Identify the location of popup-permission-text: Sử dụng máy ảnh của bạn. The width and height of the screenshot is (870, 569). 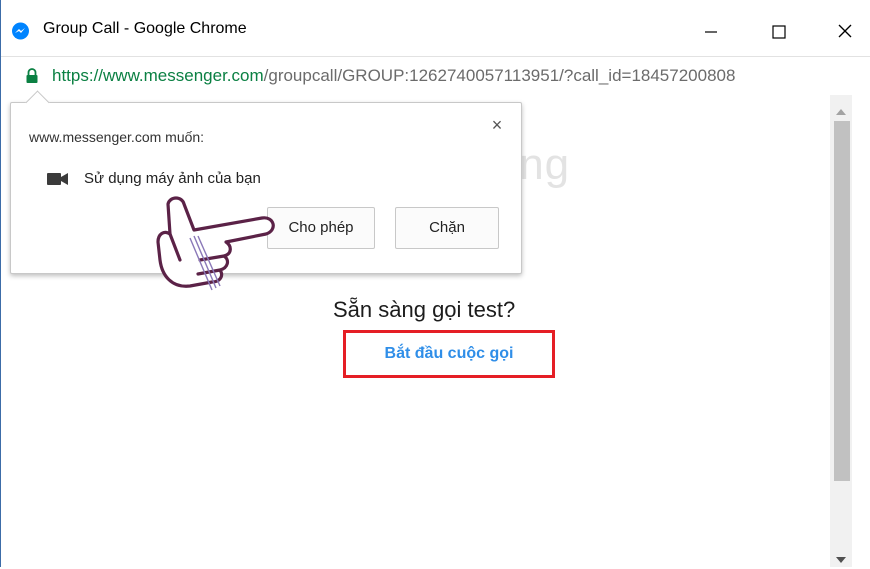
(172, 178).